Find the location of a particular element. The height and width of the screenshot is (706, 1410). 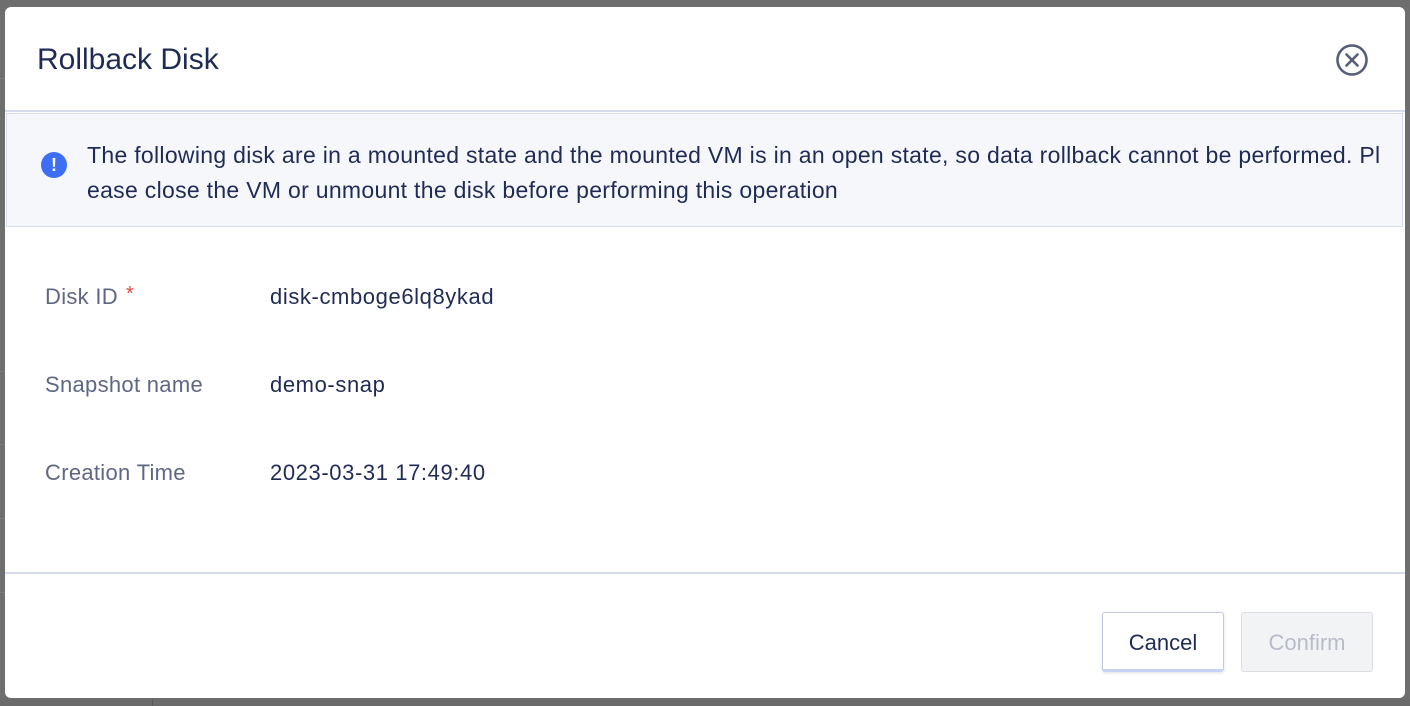

cancel-button: Cancel is located at coordinates (1163, 642).